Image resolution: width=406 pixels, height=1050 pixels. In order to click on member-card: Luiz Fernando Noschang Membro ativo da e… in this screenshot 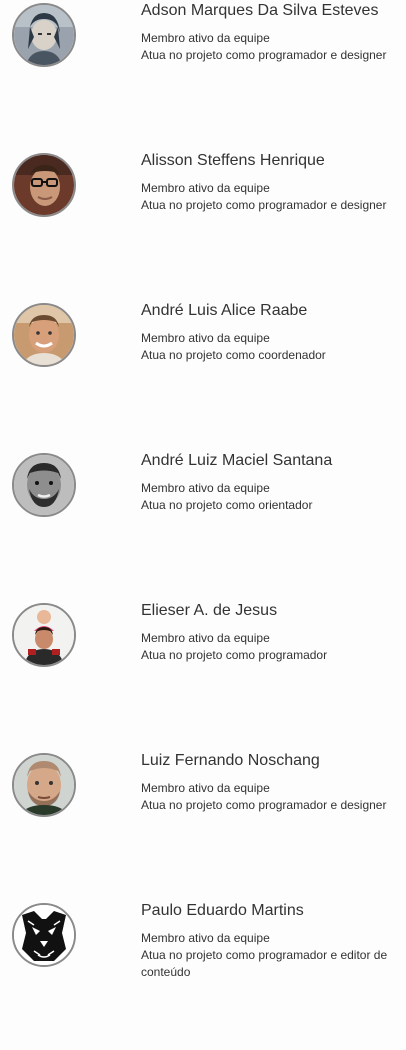, I will do `click(203, 825)`.